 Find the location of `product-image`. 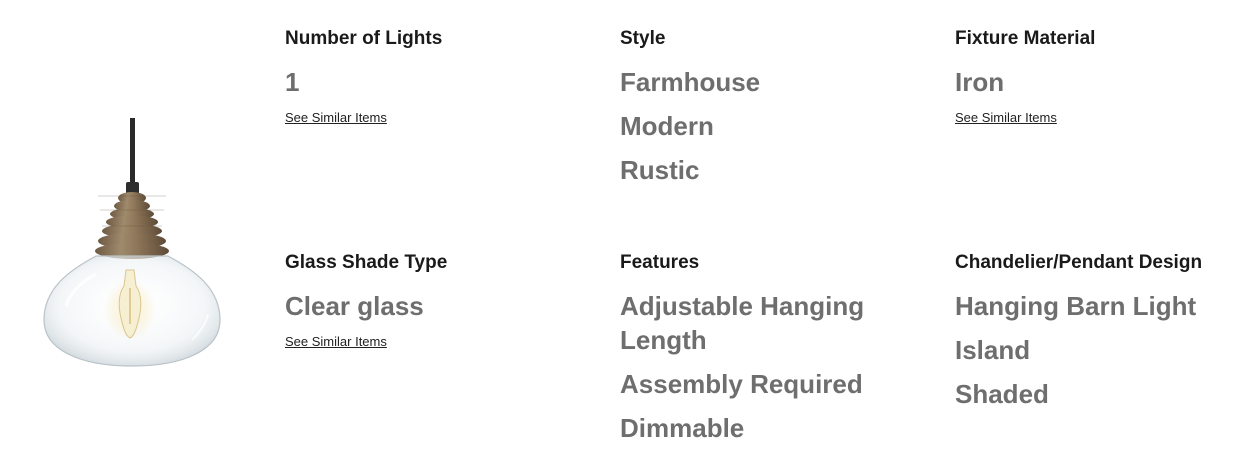

product-image is located at coordinates (135, 260).